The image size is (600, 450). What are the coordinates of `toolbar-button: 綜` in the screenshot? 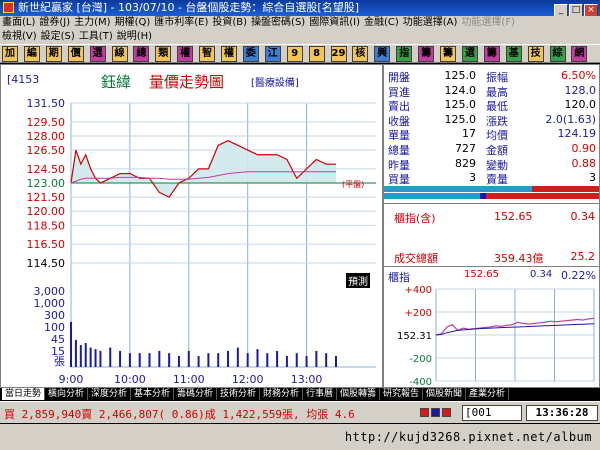 It's located at (557, 54).